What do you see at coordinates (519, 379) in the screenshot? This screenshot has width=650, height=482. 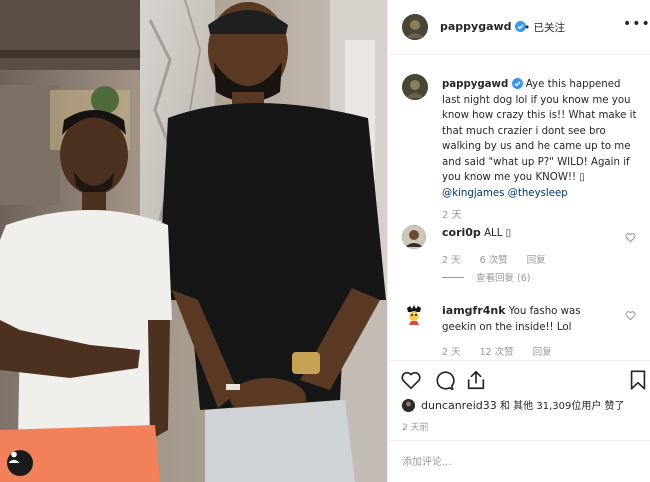 I see `action-bar` at bounding box center [519, 379].